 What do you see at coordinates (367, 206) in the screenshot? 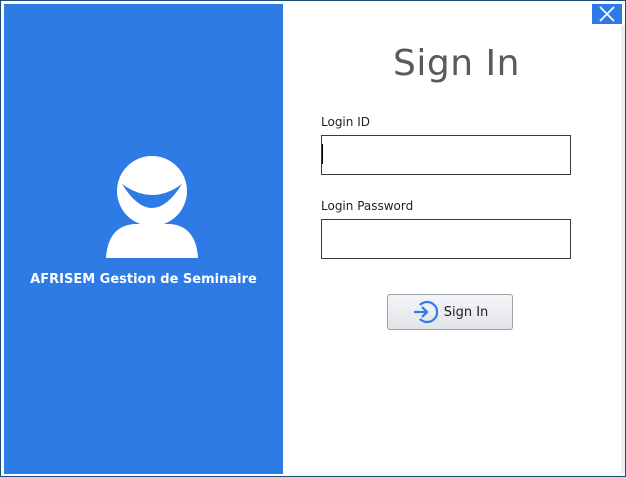
I see `login-password-label: Login Password` at bounding box center [367, 206].